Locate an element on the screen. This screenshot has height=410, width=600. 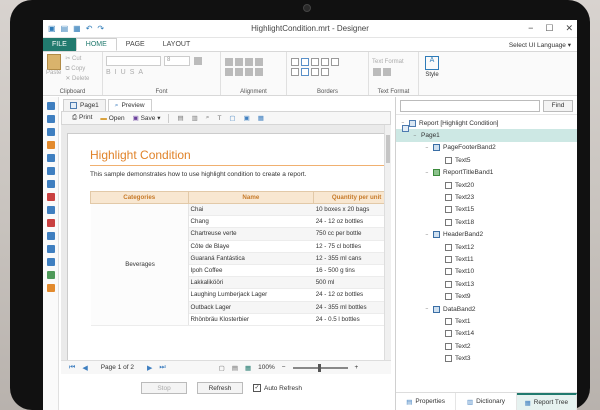
underline-icon: U is located at coordinates (125, 72).